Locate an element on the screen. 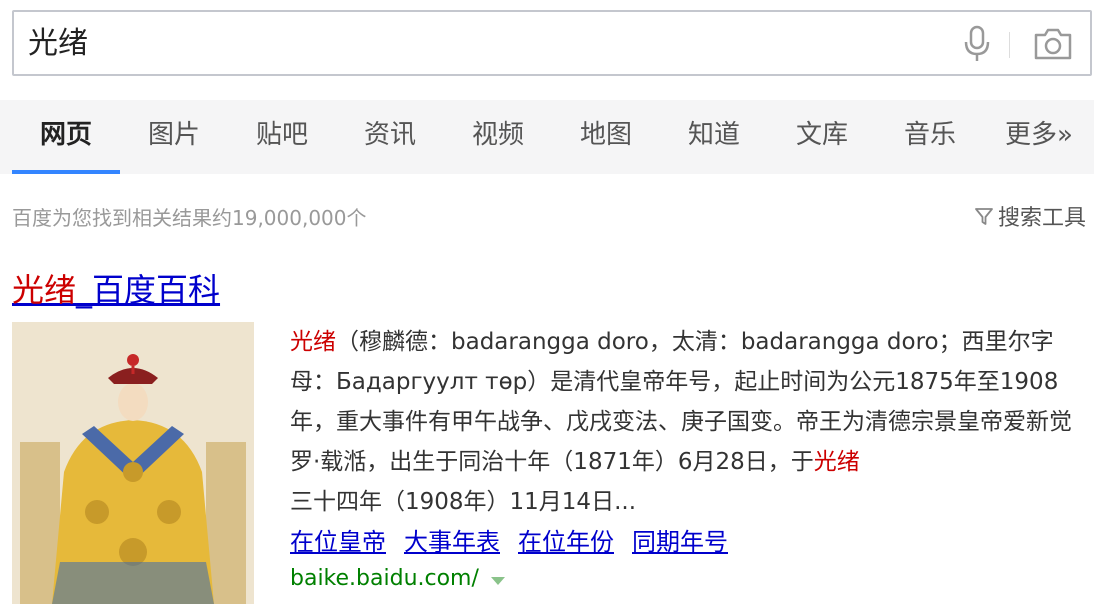 Image resolution: width=1094 pixels, height=610 pixels. search-divider is located at coordinates (1009, 45).